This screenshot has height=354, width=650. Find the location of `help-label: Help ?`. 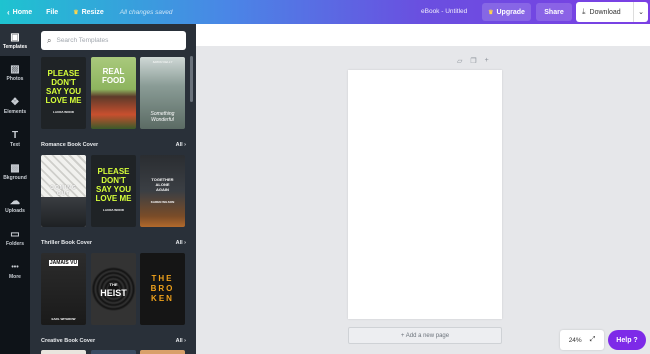

help-label: Help ? is located at coordinates (627, 340).